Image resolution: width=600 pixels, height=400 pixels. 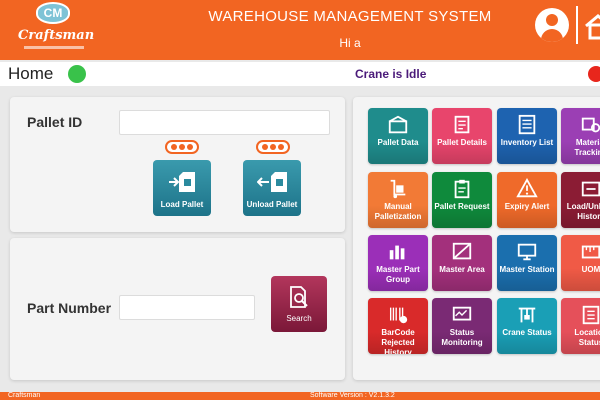 I want to click on tile-label: Manual Palletization, so click(x=398, y=211).